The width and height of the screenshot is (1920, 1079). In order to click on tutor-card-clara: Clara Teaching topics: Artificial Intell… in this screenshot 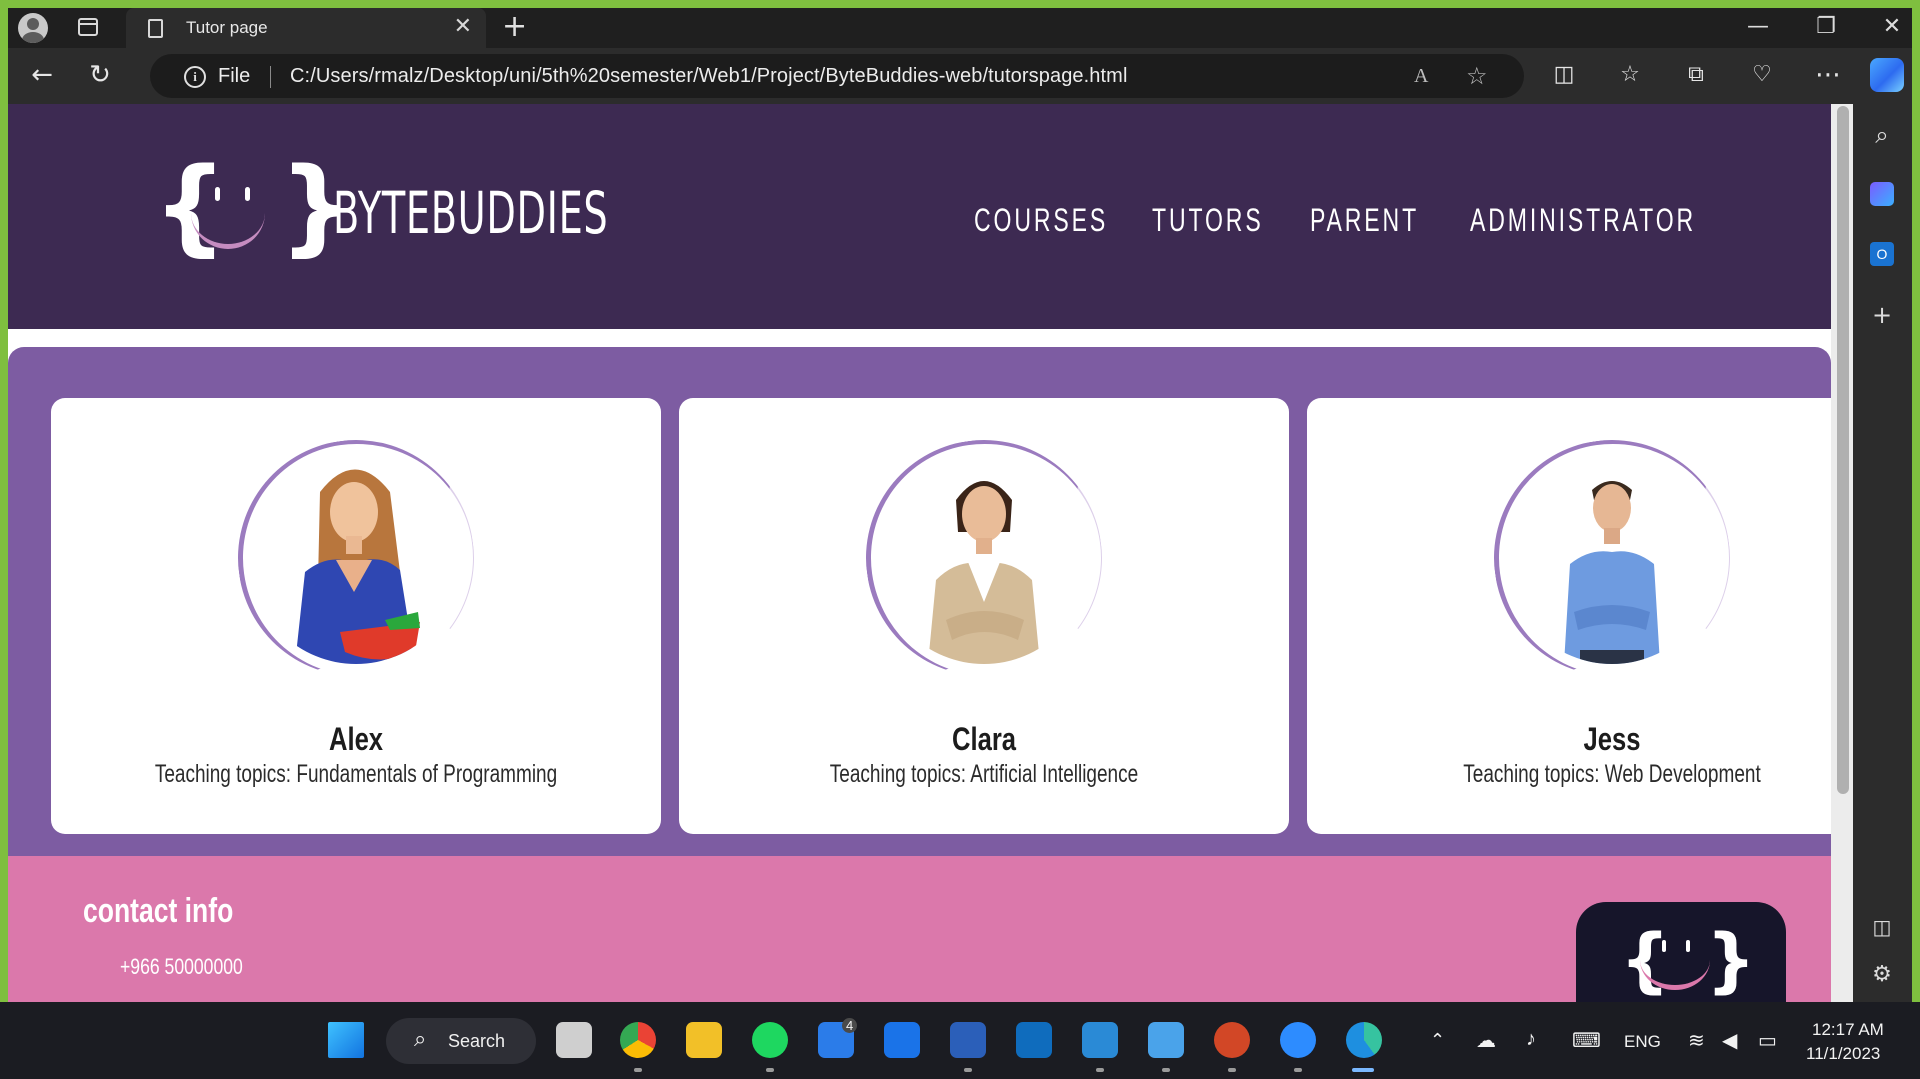, I will do `click(984, 616)`.